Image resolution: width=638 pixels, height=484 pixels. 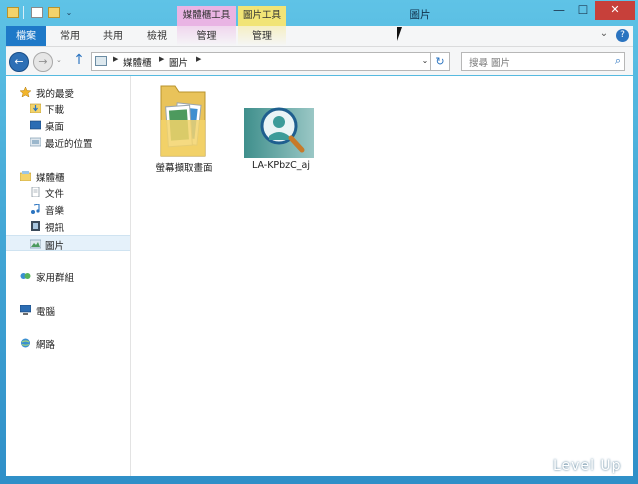 What do you see at coordinates (262, 36) in the screenshot?
I see `tab-manage-picture: 管理` at bounding box center [262, 36].